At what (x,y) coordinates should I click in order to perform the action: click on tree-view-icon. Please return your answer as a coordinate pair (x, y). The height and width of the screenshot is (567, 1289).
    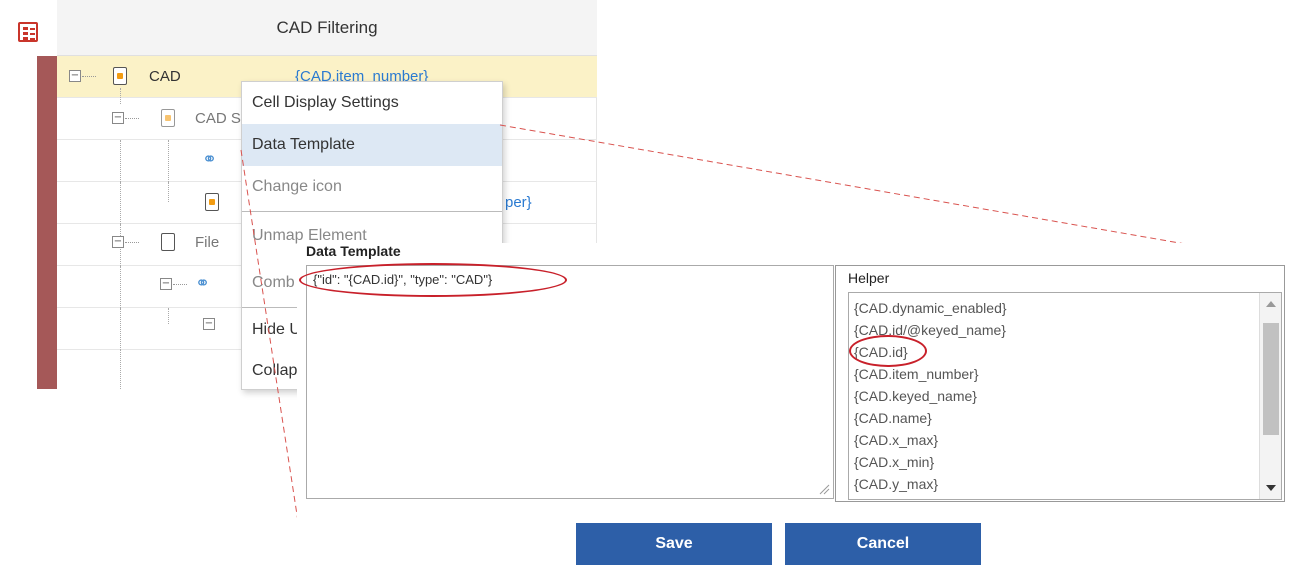
    Looking at the image, I should click on (28, 32).